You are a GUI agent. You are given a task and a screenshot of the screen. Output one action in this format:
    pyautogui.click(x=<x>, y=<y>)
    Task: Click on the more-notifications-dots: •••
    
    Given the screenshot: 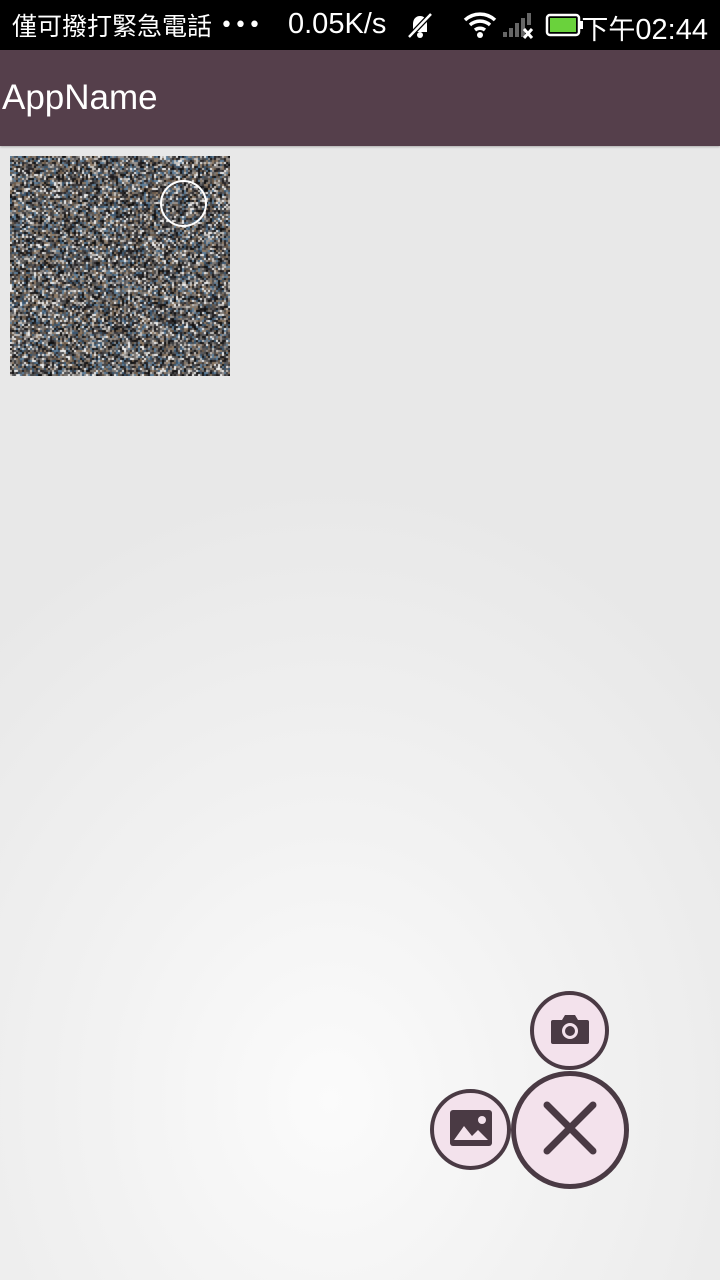 What is the action you would take?
    pyautogui.click(x=241, y=25)
    